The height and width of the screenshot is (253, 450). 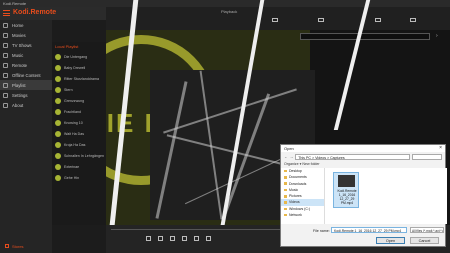 I want to click on sidebar-item-tv-shows: TV Shows, so click(x=26, y=45).